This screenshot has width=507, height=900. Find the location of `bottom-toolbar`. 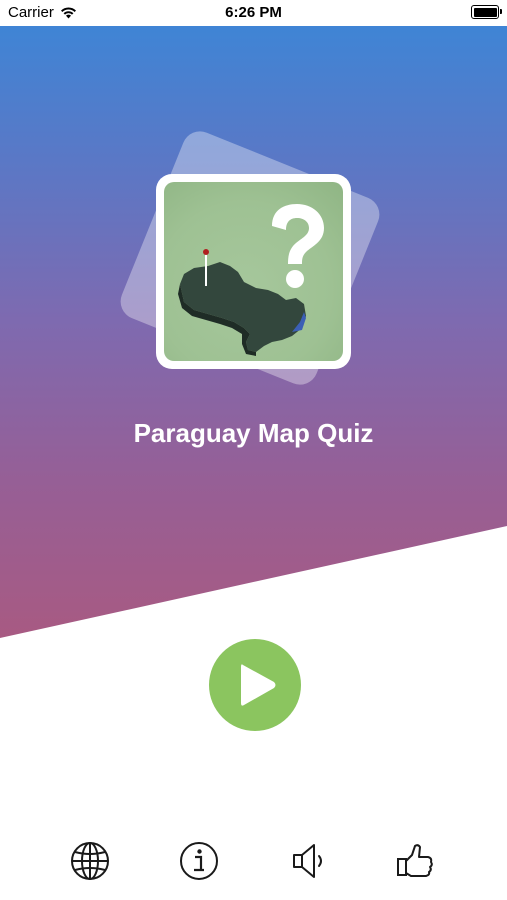

bottom-toolbar is located at coordinates (253, 861).